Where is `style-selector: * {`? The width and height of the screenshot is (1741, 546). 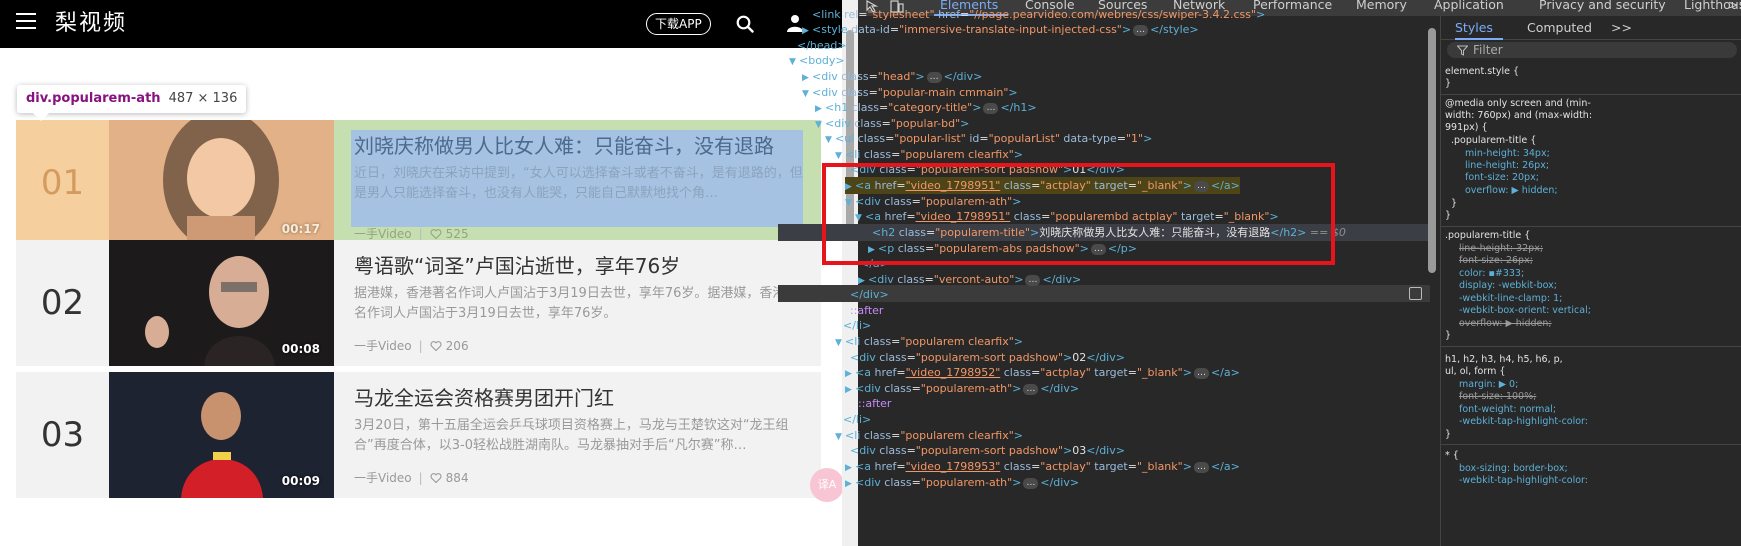
style-selector: * { is located at coordinates (1452, 455).